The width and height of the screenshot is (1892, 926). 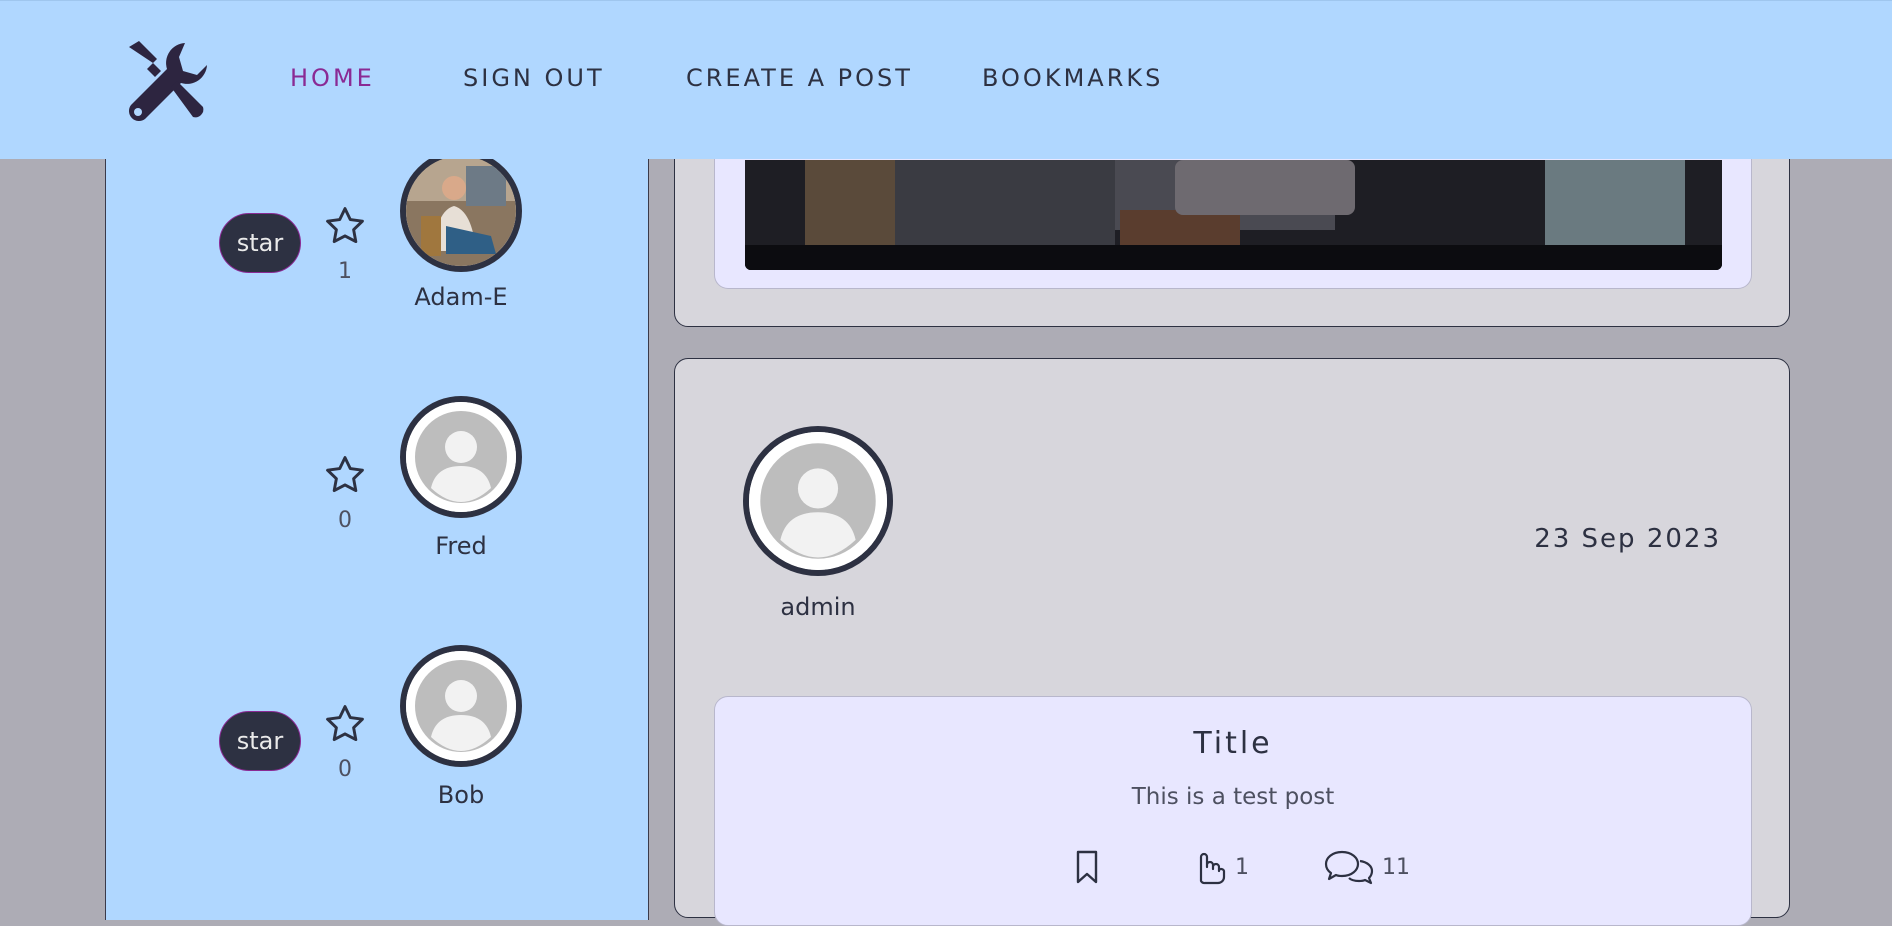 I want to click on profile-username: Fred, so click(x=461, y=546).